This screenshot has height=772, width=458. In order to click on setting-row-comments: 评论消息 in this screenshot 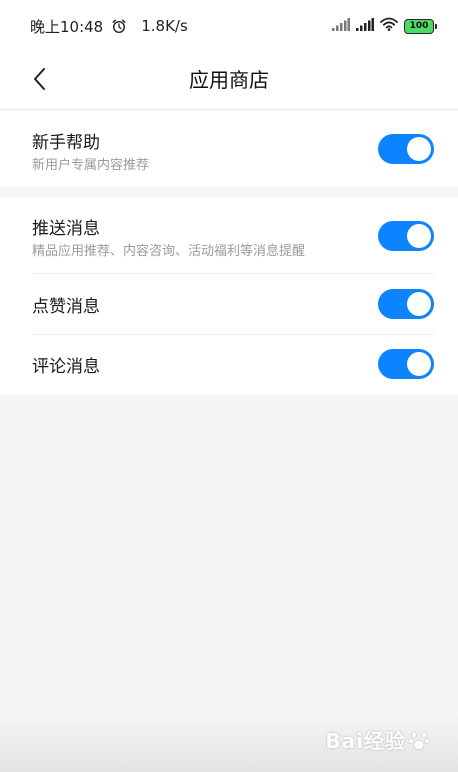, I will do `click(229, 365)`.